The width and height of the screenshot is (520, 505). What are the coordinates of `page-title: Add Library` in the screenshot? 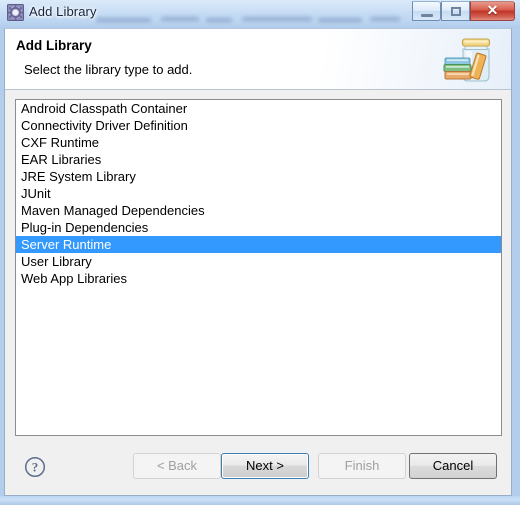 It's located at (54, 45).